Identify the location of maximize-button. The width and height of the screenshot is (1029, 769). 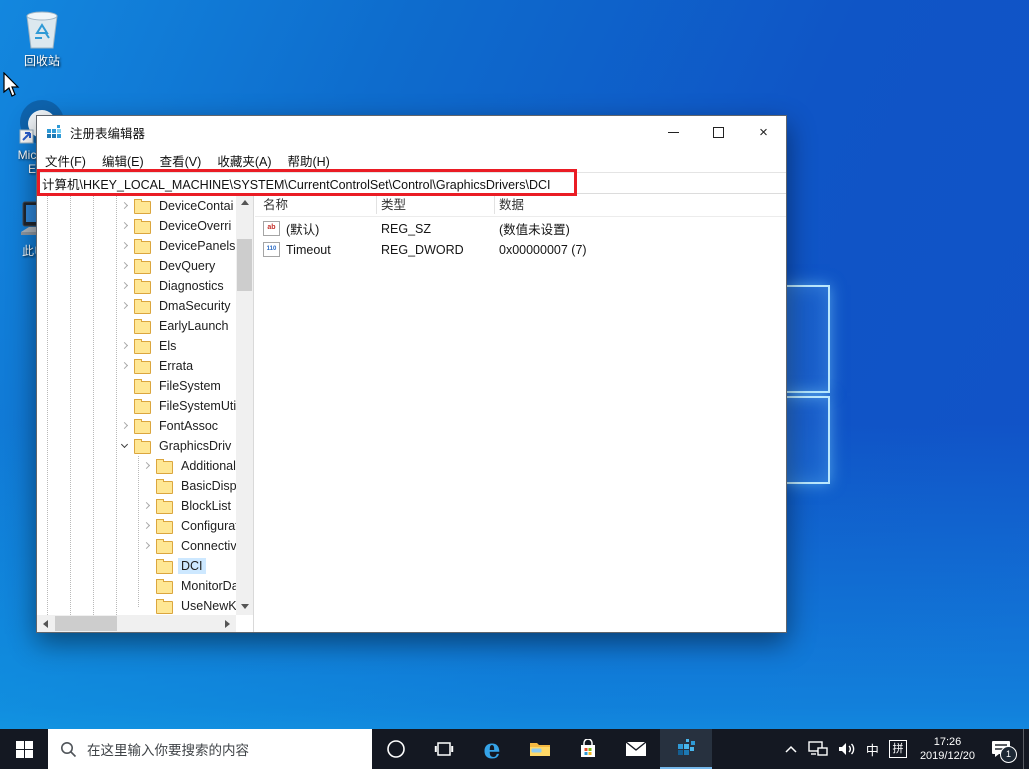
(718, 132).